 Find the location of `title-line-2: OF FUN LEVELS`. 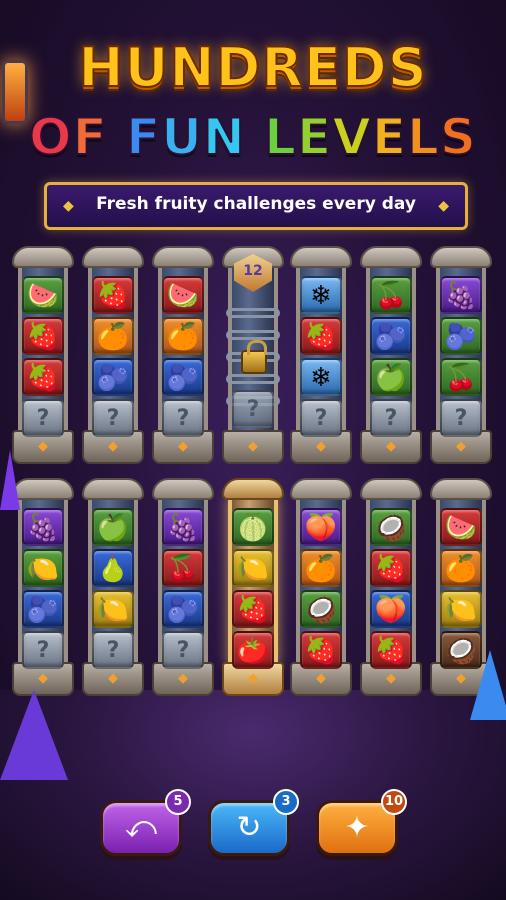

title-line-2: OF FUN LEVELS is located at coordinates (253, 137).